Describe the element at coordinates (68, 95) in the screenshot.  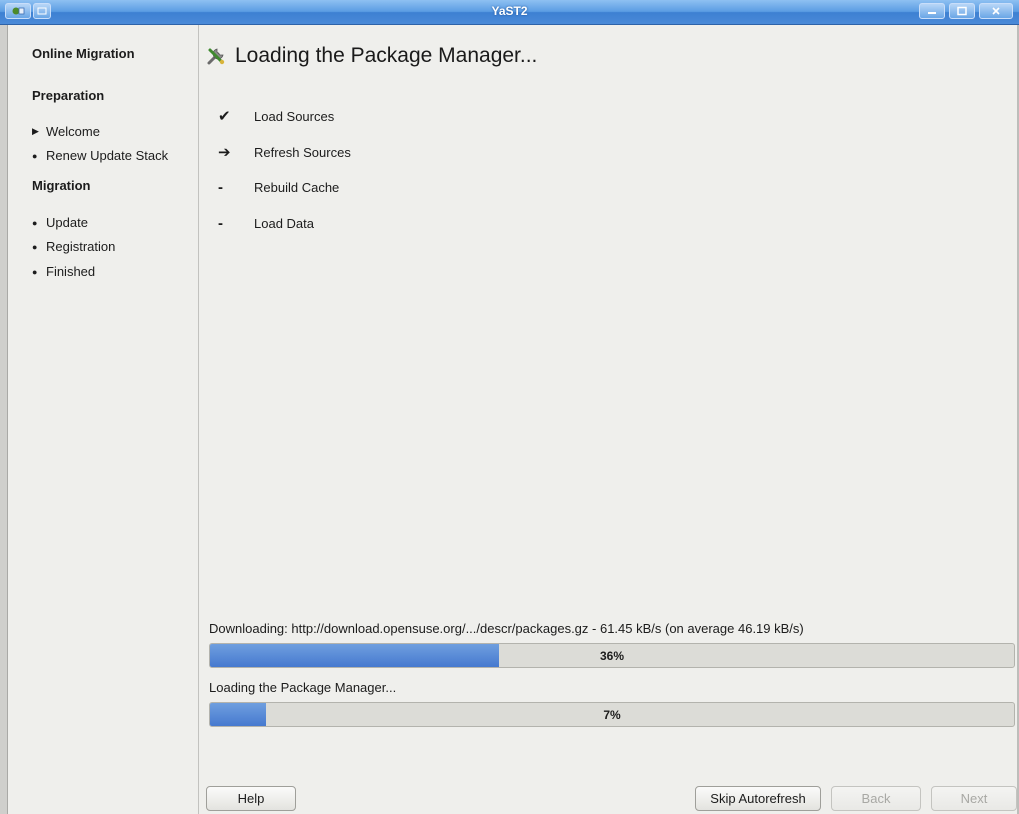
I see `sidebar-section-preparation: Preparation` at that location.